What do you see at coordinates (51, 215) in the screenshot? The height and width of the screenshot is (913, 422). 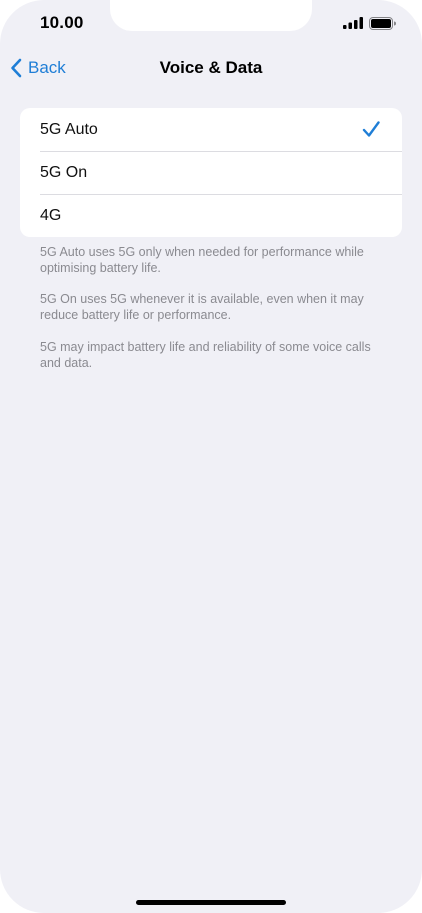 I see `option-label: 4G` at bounding box center [51, 215].